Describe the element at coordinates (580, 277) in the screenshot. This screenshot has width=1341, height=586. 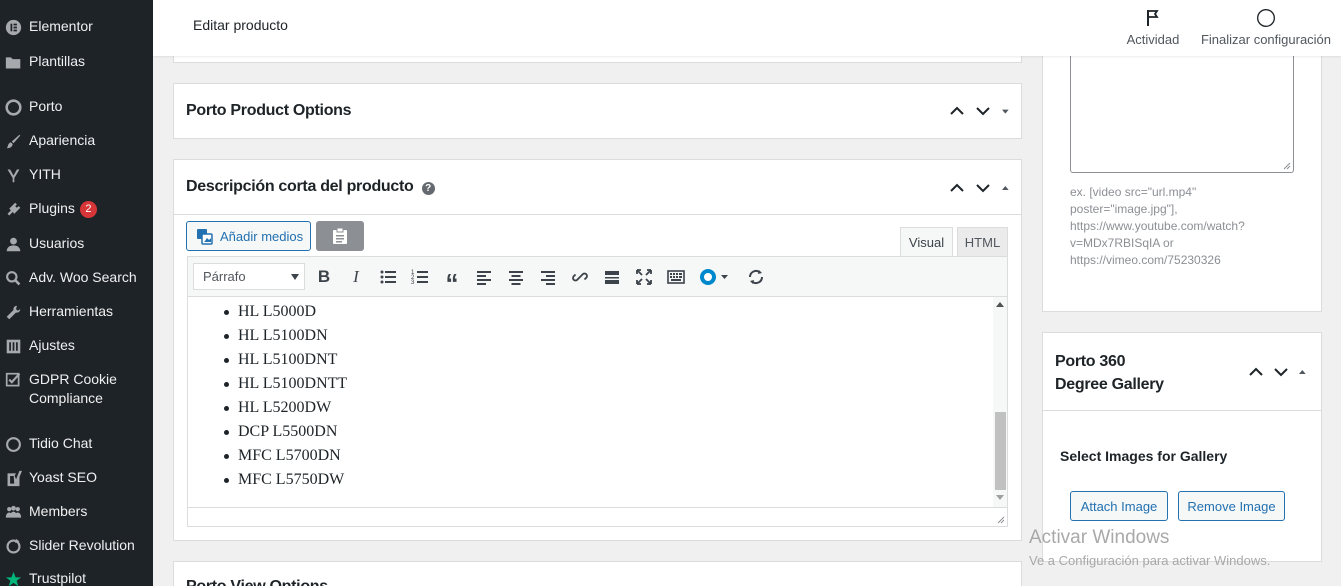
I see `link-icon` at that location.